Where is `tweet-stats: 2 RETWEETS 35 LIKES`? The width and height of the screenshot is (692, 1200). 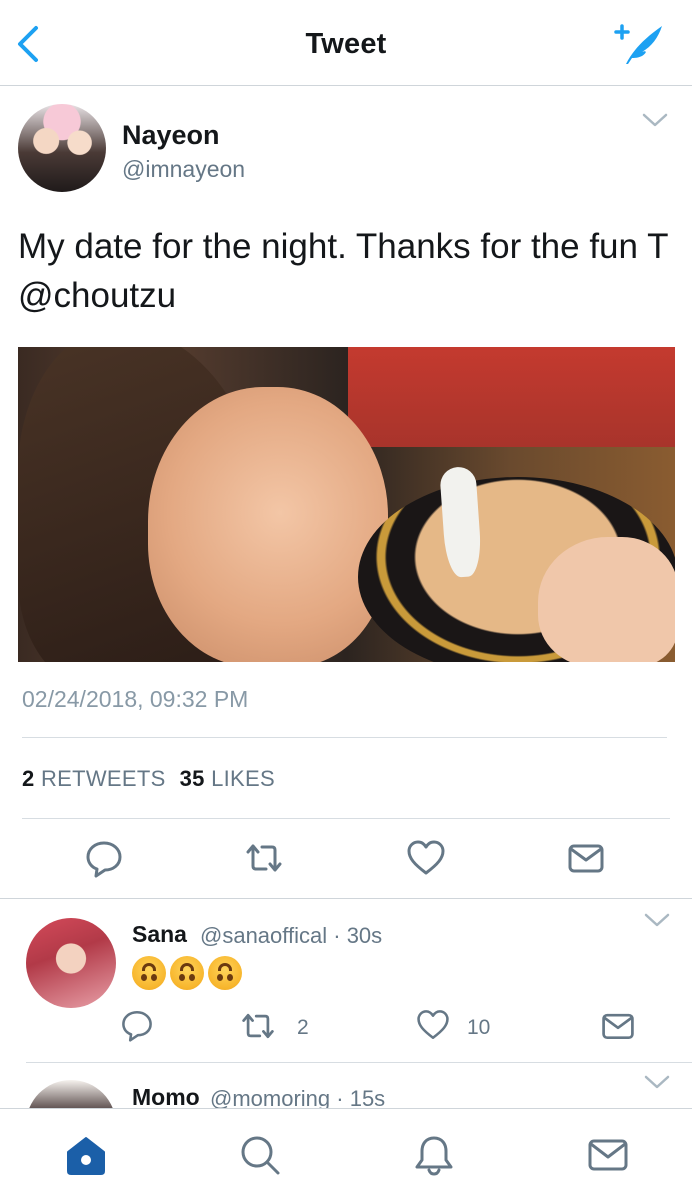 tweet-stats: 2 RETWEETS 35 LIKES is located at coordinates (148, 779).